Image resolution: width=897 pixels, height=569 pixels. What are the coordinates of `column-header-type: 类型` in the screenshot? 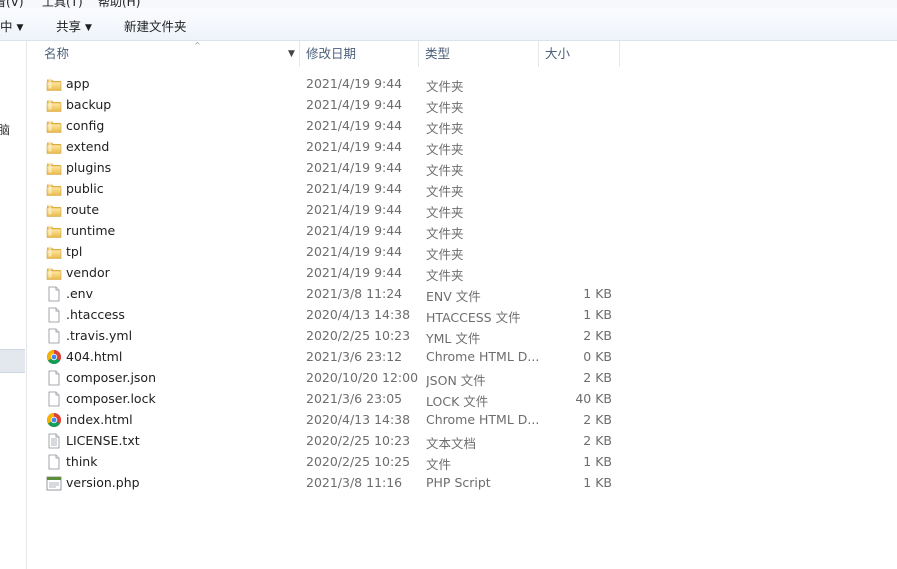 It's located at (479, 54).